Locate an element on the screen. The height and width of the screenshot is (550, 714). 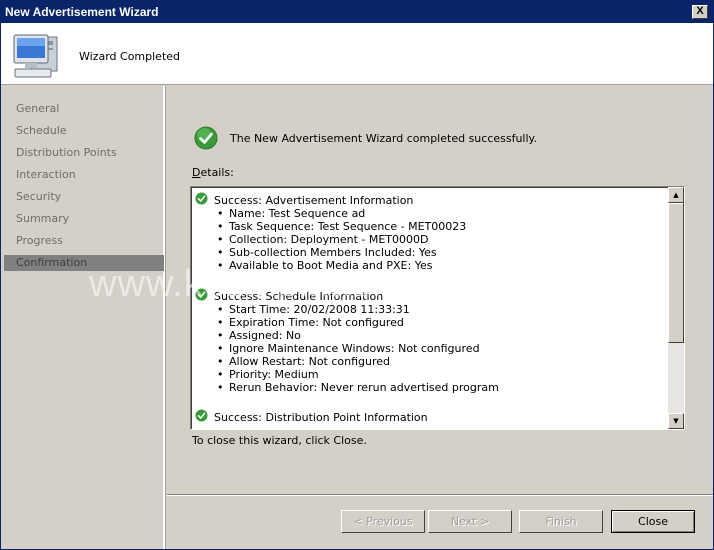
title-bar: New Advertisement Wizard X is located at coordinates (357, 12).